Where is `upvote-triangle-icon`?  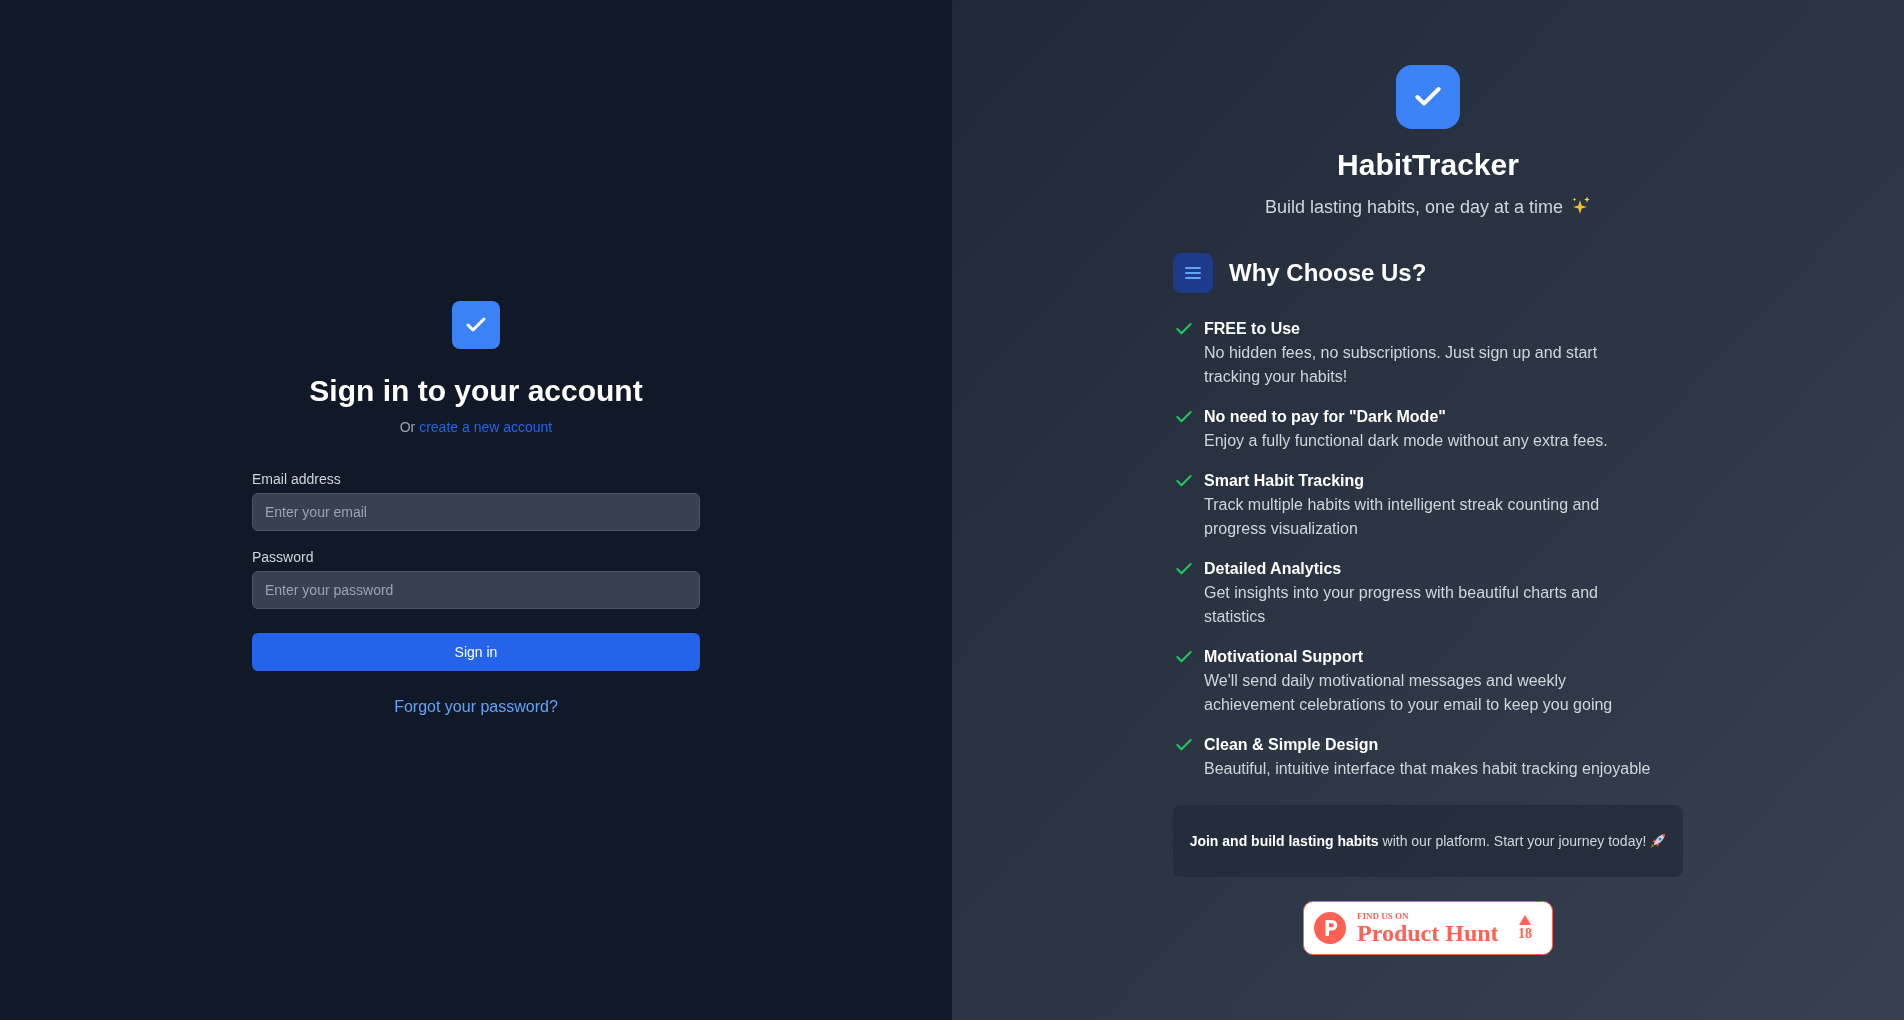
upvote-triangle-icon is located at coordinates (1525, 920).